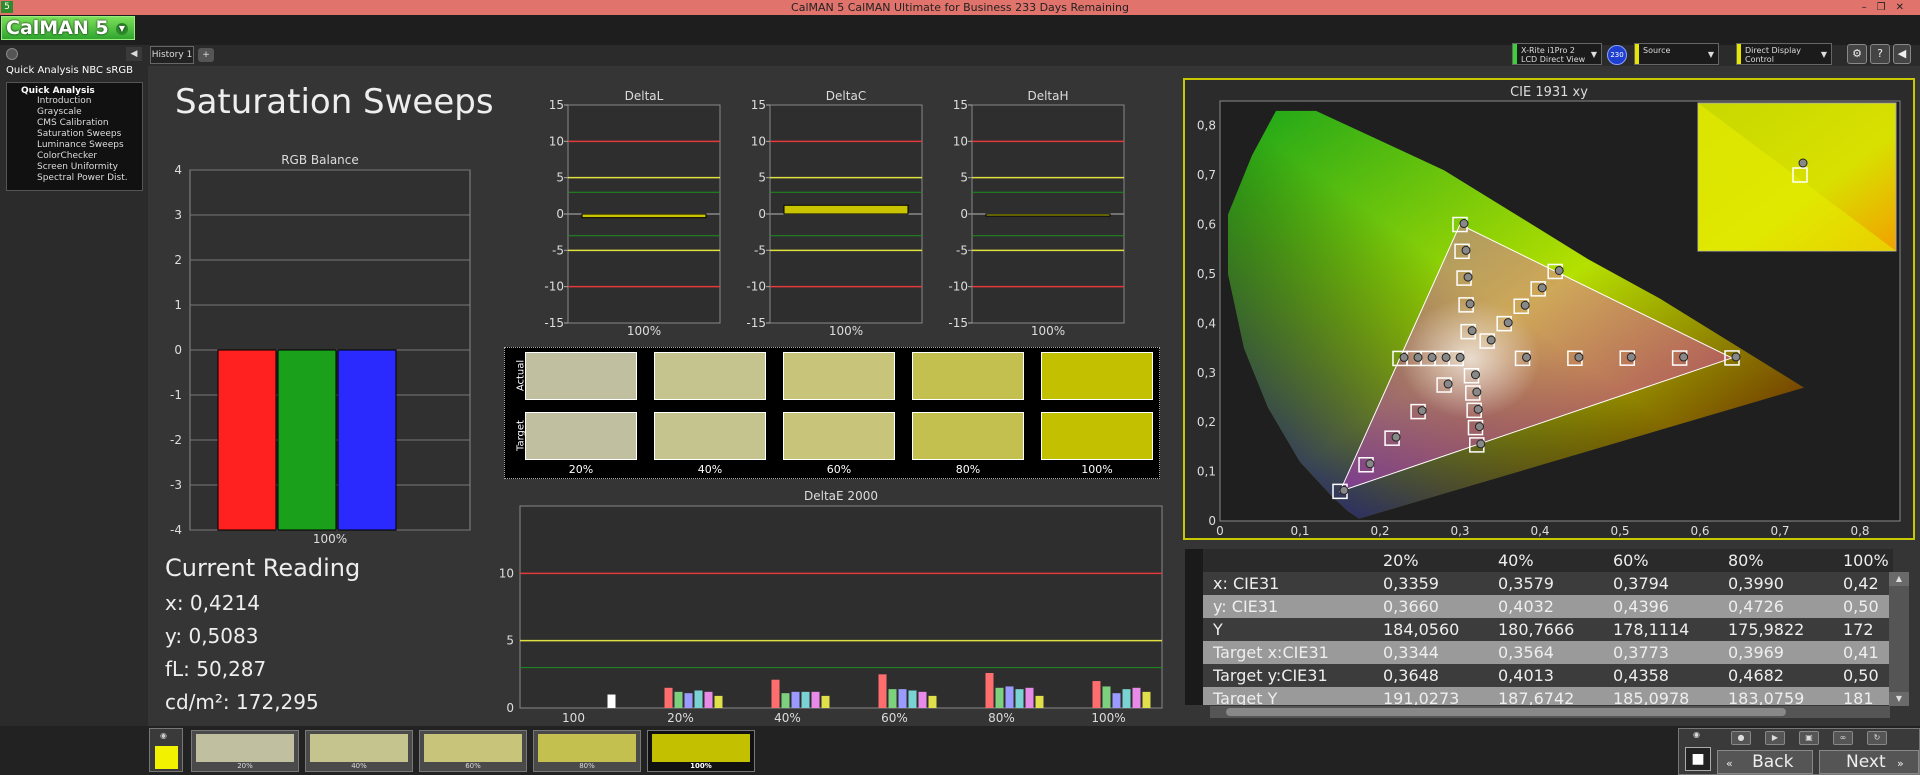 The height and width of the screenshot is (775, 1920). What do you see at coordinates (263, 568) in the screenshot?
I see `current-reading-title: Current Reading` at bounding box center [263, 568].